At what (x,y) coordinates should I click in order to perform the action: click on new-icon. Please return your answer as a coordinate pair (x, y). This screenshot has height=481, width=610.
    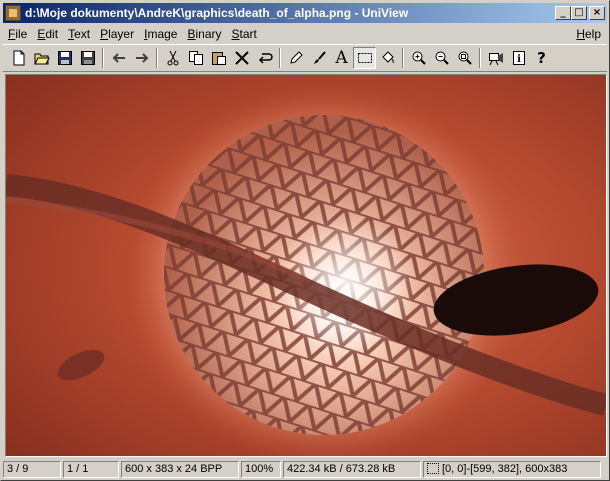
    Looking at the image, I should click on (18, 58).